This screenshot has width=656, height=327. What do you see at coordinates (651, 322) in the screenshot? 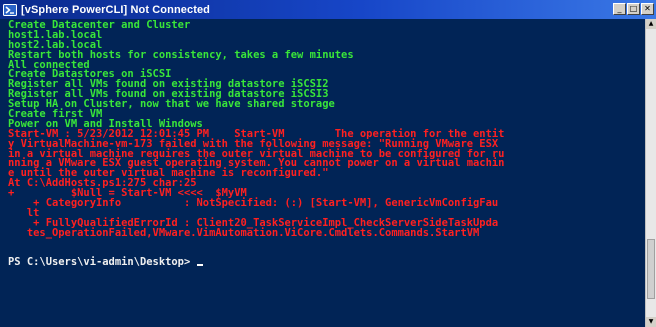
I see `scroll-down-arrow-icon: ▼` at bounding box center [651, 322].